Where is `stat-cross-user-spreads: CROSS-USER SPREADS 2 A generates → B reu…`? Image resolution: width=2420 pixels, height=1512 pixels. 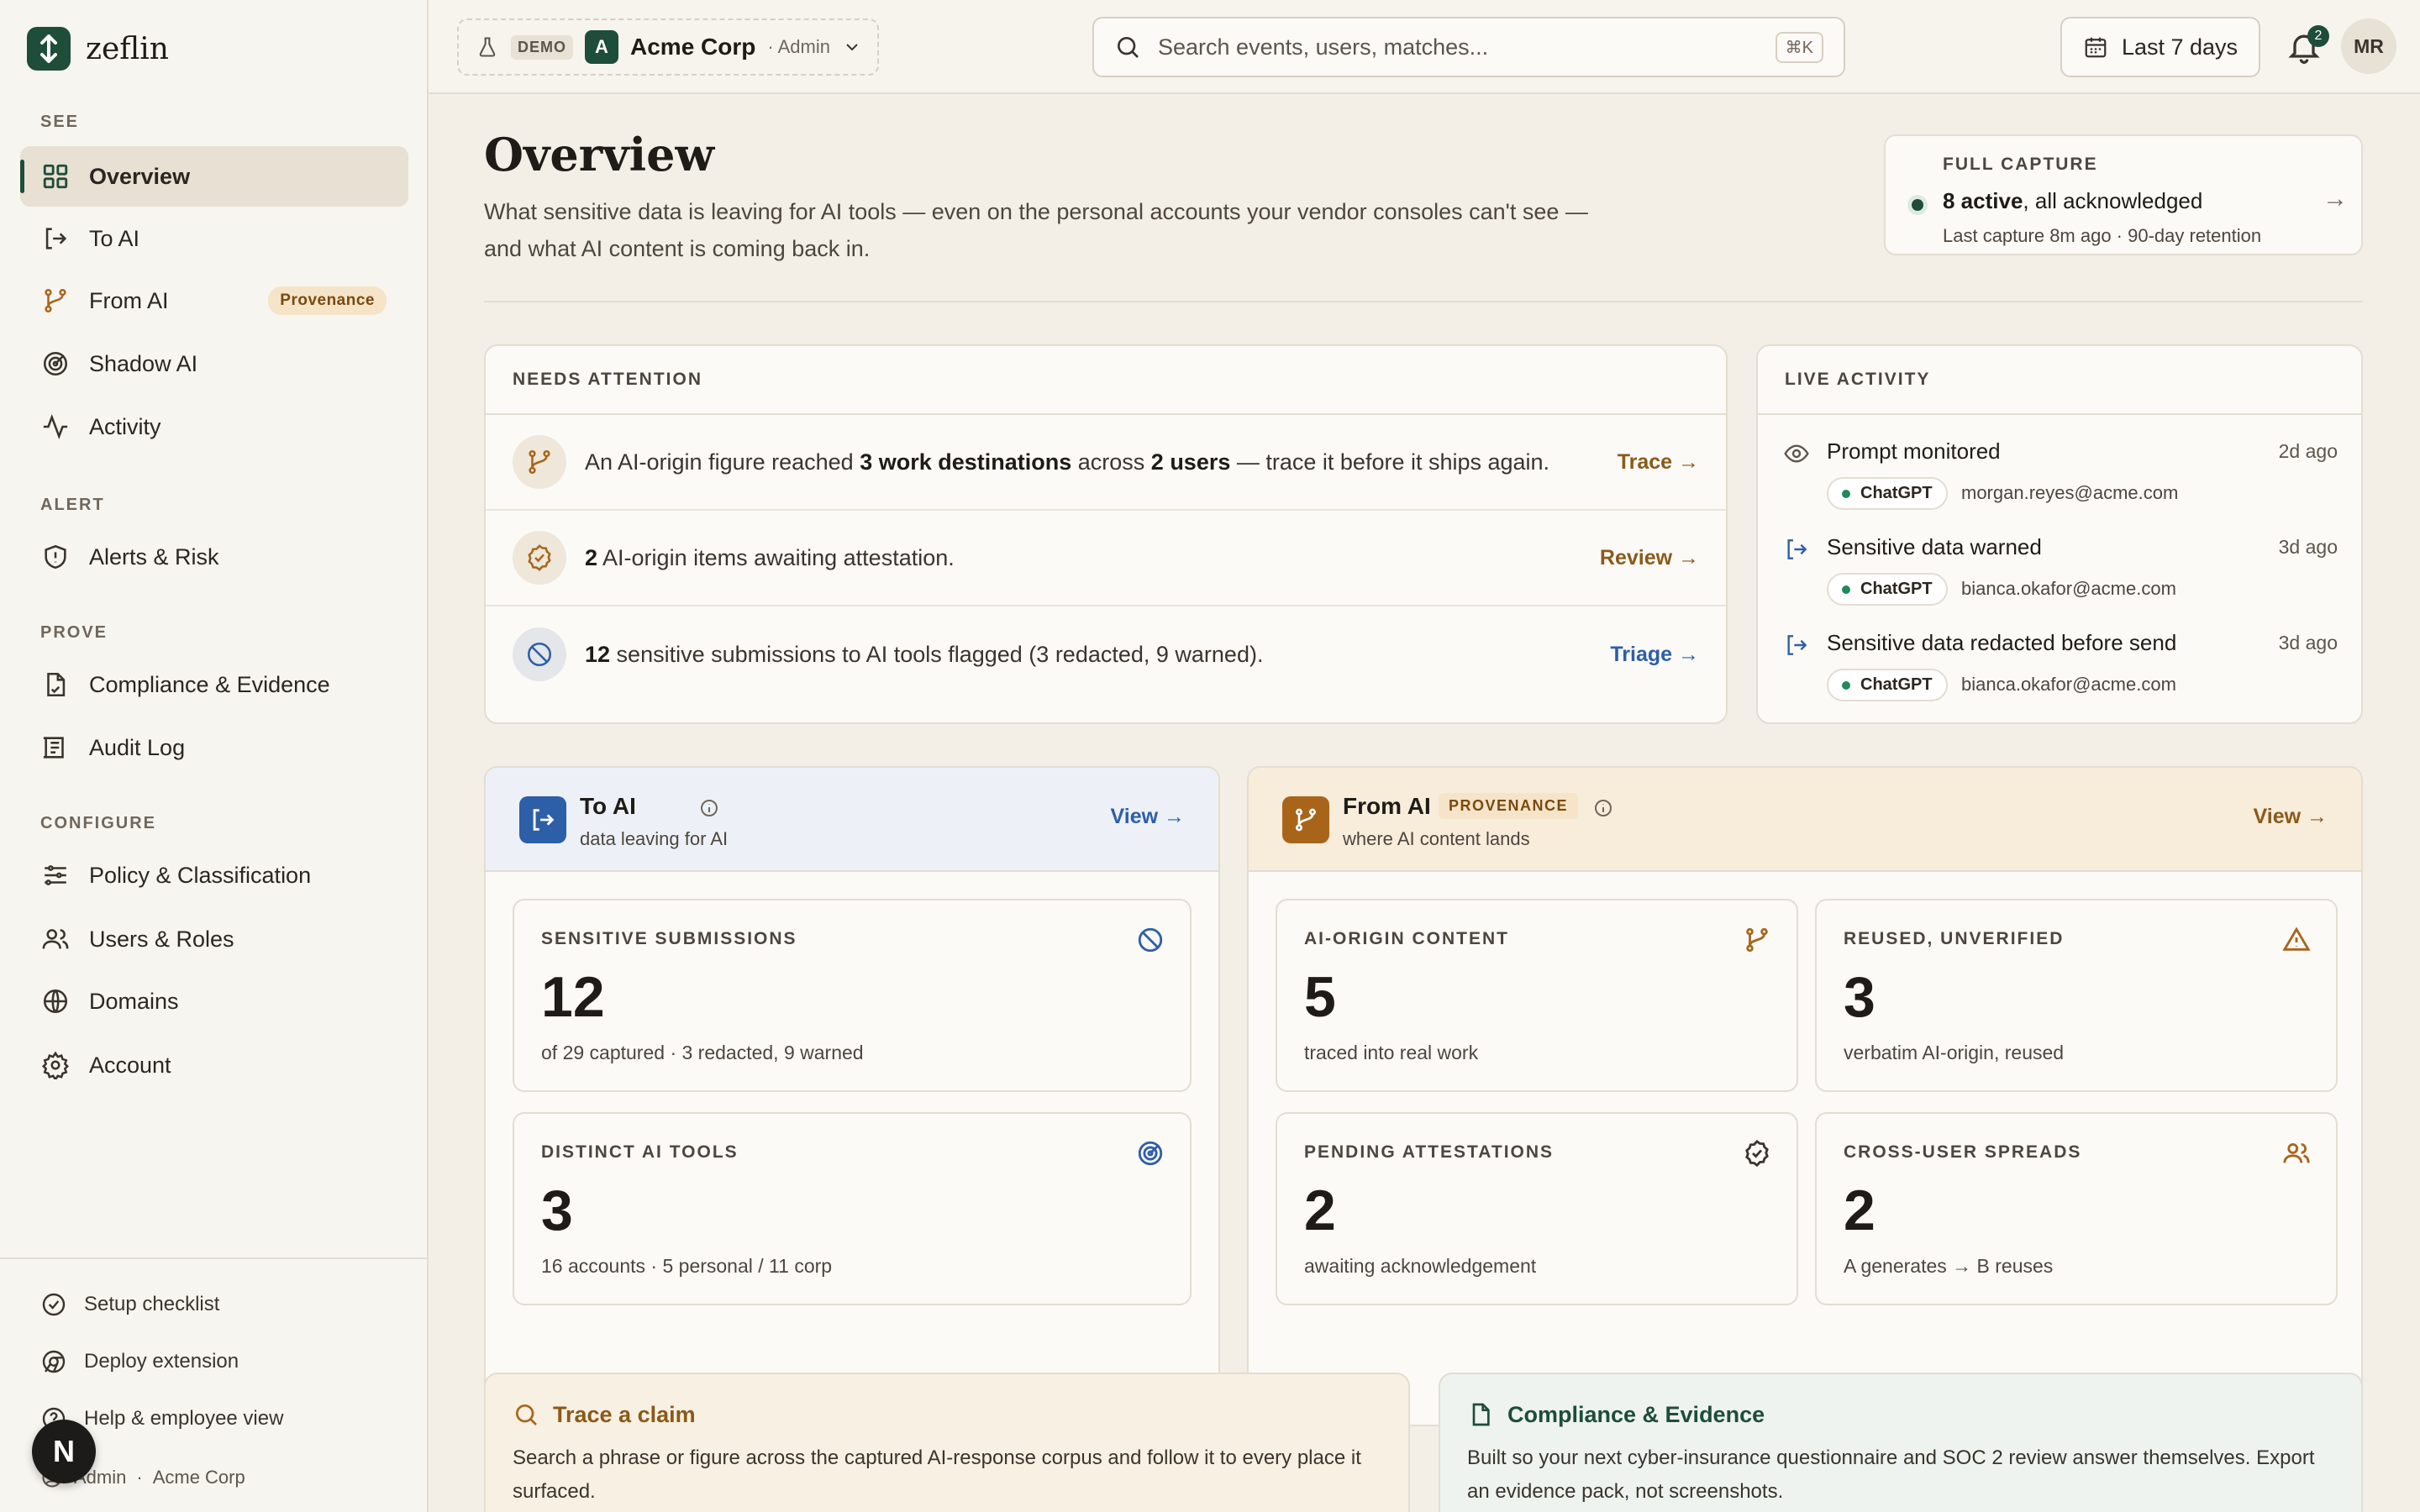 stat-cross-user-spreads: CROSS-USER SPREADS 2 A generates → B reu… is located at coordinates (2076, 1208).